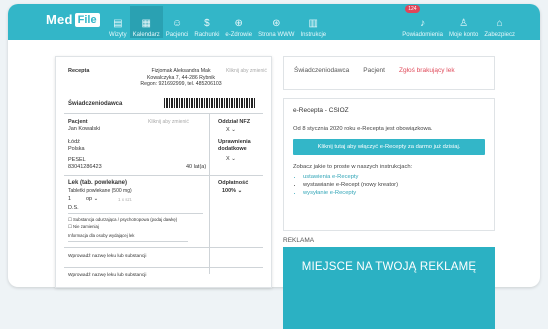 The width and height of the screenshot is (548, 329). Describe the element at coordinates (299, 240) in the screenshot. I see `ad-label: REKLAMA` at that location.